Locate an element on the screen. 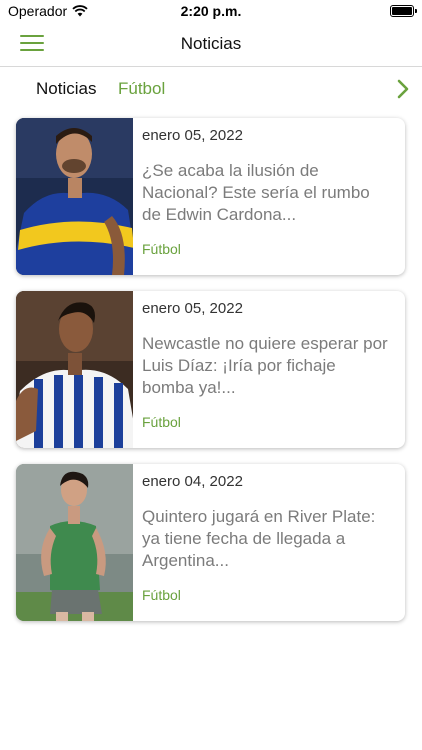 The height and width of the screenshot is (750, 422). hamburger-menu-icon is located at coordinates (32, 44).